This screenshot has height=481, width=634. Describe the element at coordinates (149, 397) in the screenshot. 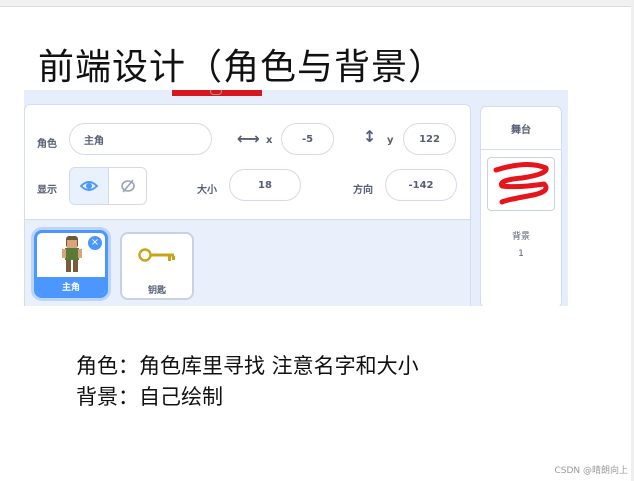

I see `bullet-backdrop-note: 背景：自己绘制` at that location.